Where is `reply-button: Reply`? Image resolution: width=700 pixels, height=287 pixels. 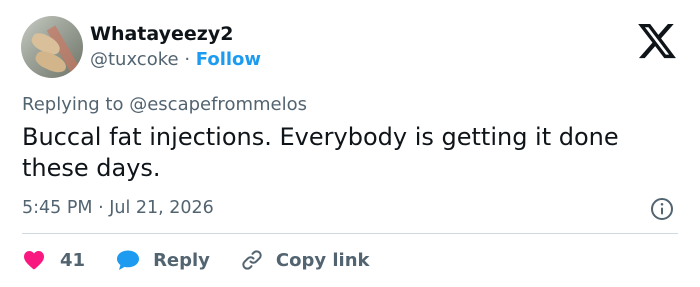
reply-button: Reply is located at coordinates (162, 260).